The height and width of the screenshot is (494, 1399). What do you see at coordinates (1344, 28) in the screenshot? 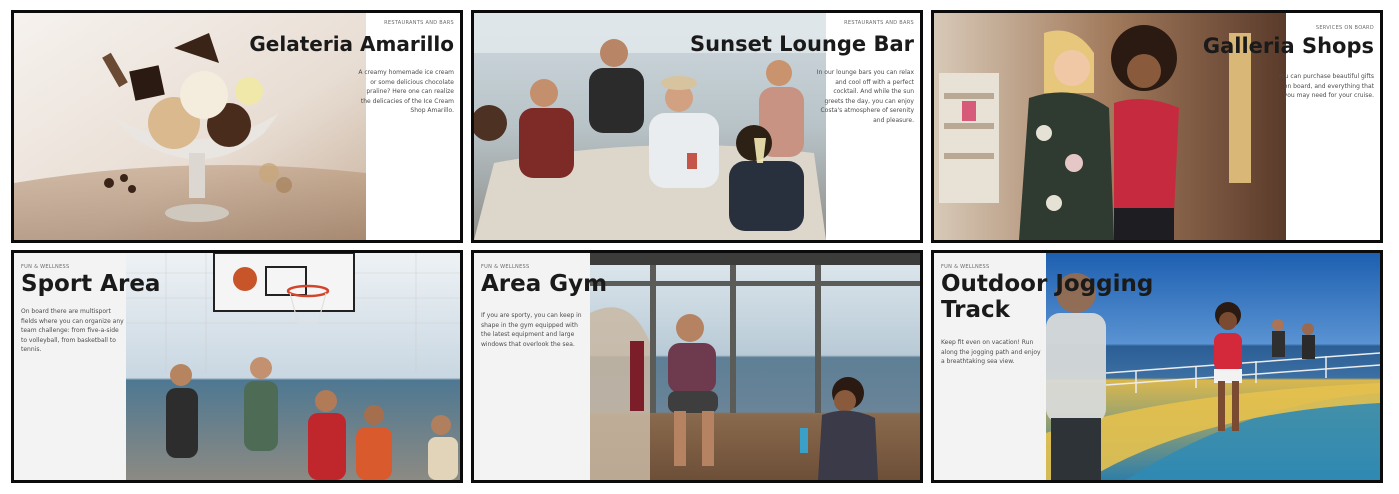
I see `category-label: SERVICES ON BOARD` at bounding box center [1344, 28].